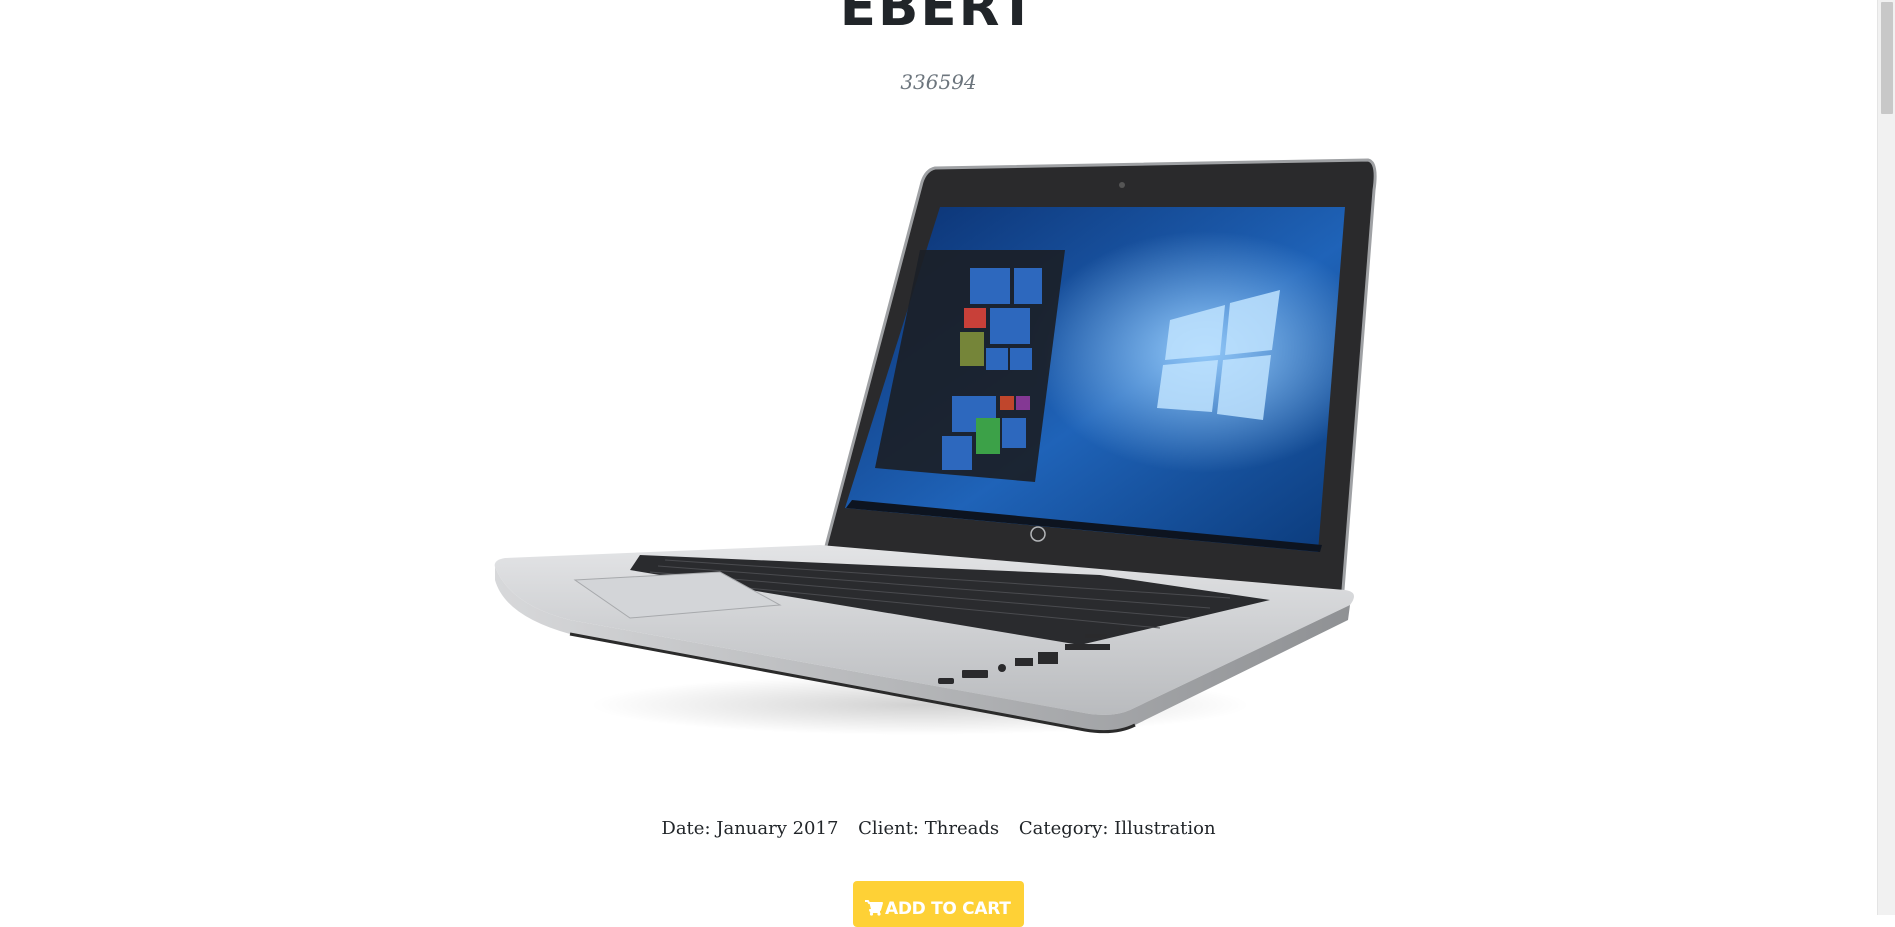  What do you see at coordinates (750, 828) in the screenshot?
I see `meta-date: Date: January 2017` at bounding box center [750, 828].